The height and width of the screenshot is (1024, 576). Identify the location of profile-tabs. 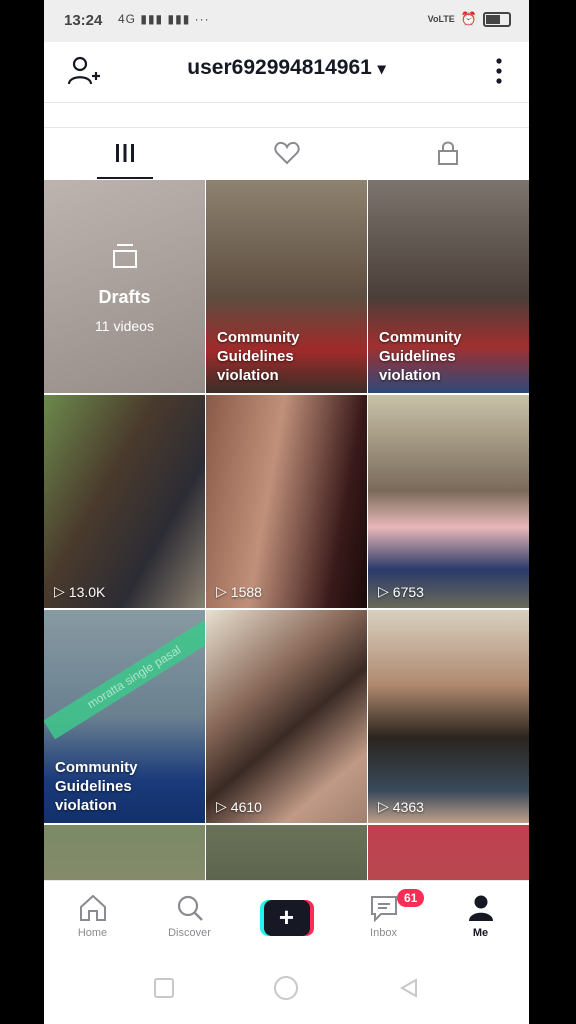
(286, 153).